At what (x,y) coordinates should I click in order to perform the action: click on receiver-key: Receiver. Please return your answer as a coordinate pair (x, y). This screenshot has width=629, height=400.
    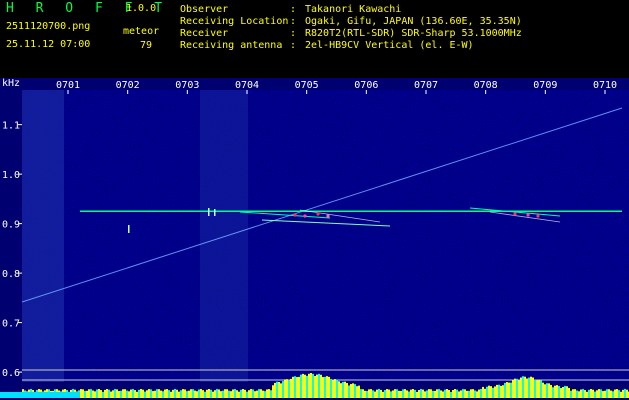
    Looking at the image, I should click on (204, 33).